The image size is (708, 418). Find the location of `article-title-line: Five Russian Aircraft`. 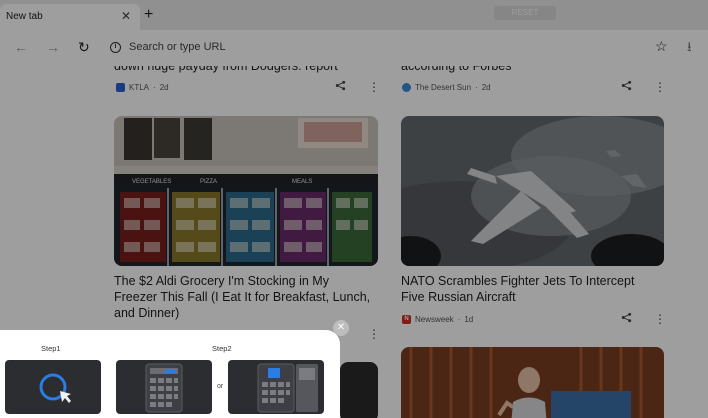

article-title-line: Five Russian Aircraft is located at coordinates (458, 297).